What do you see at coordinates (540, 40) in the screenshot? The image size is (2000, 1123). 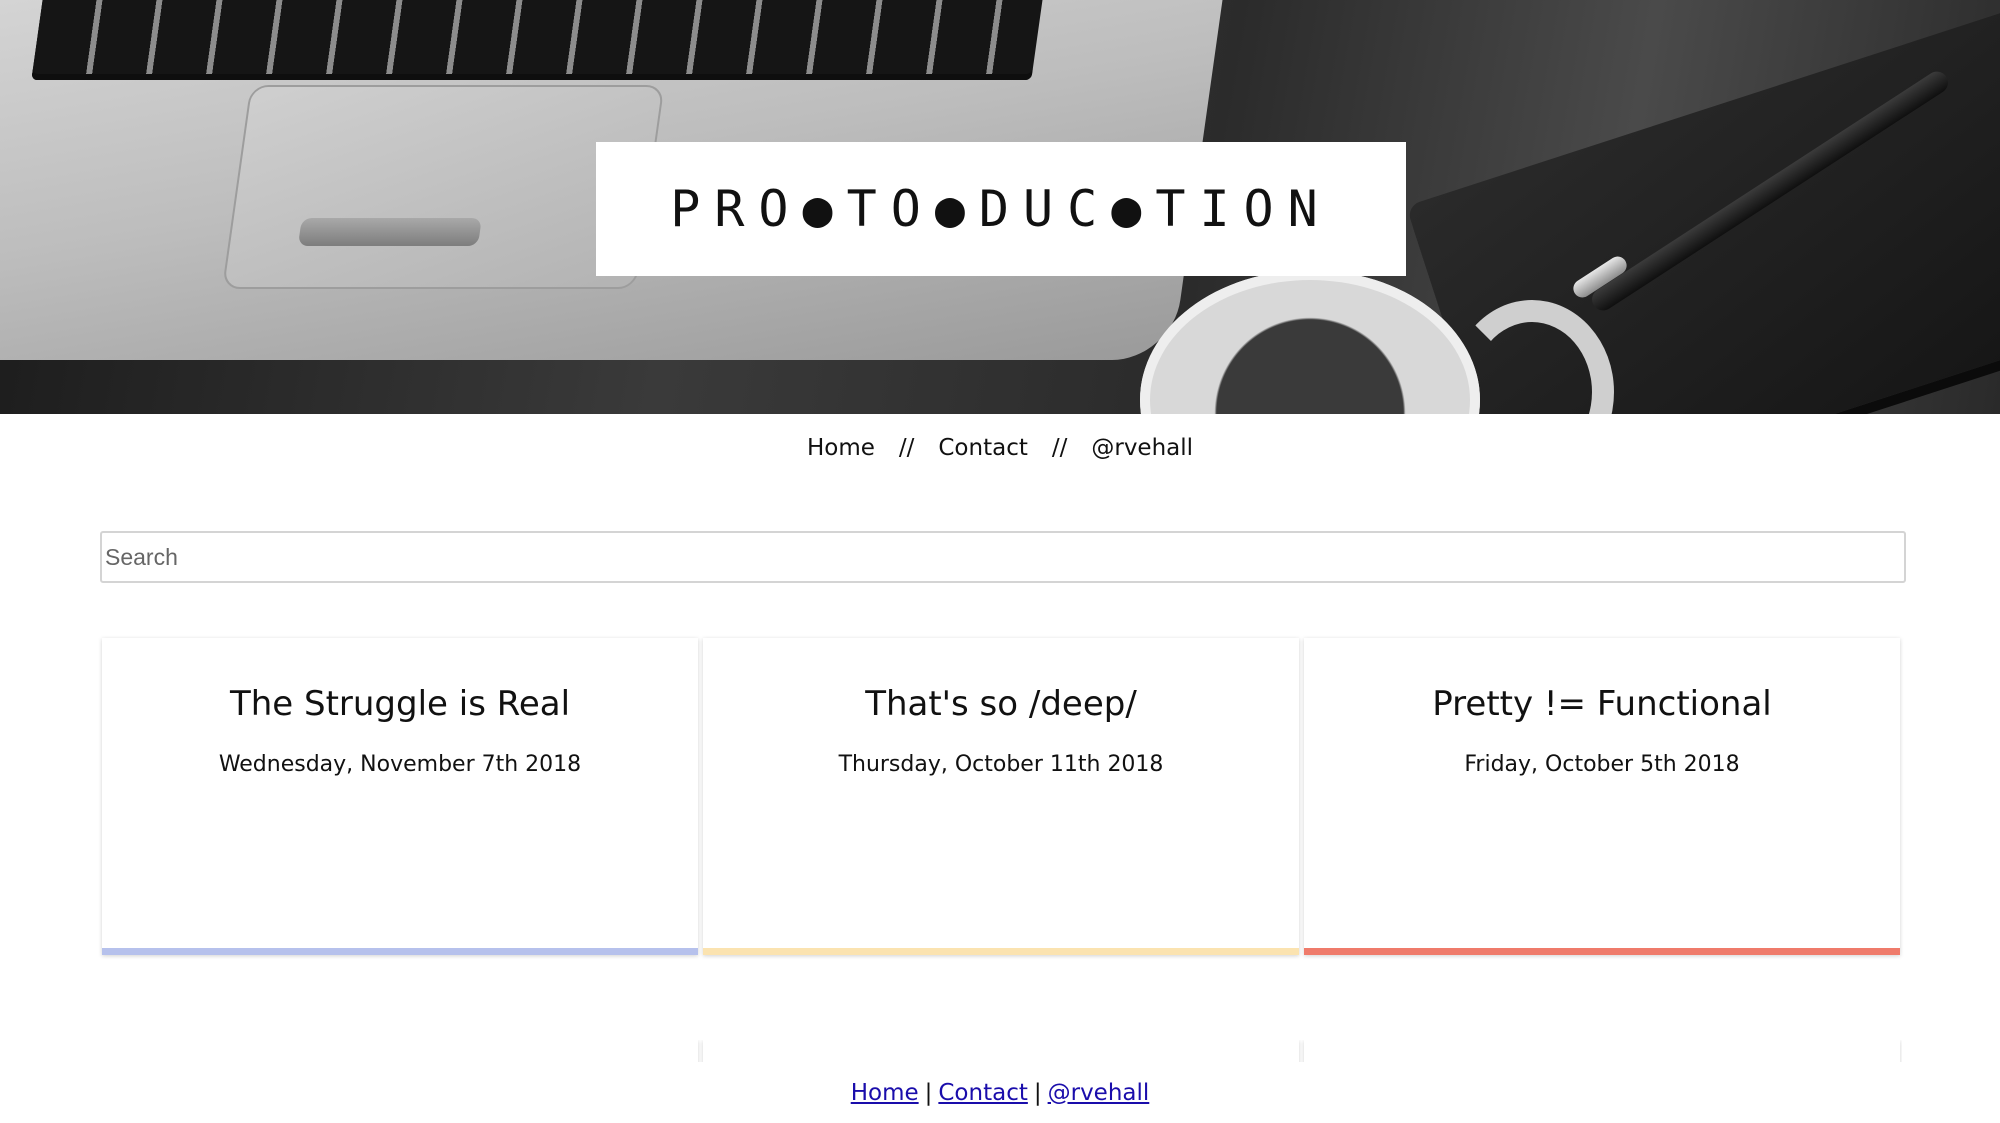 I see `keyboard-image` at bounding box center [540, 40].